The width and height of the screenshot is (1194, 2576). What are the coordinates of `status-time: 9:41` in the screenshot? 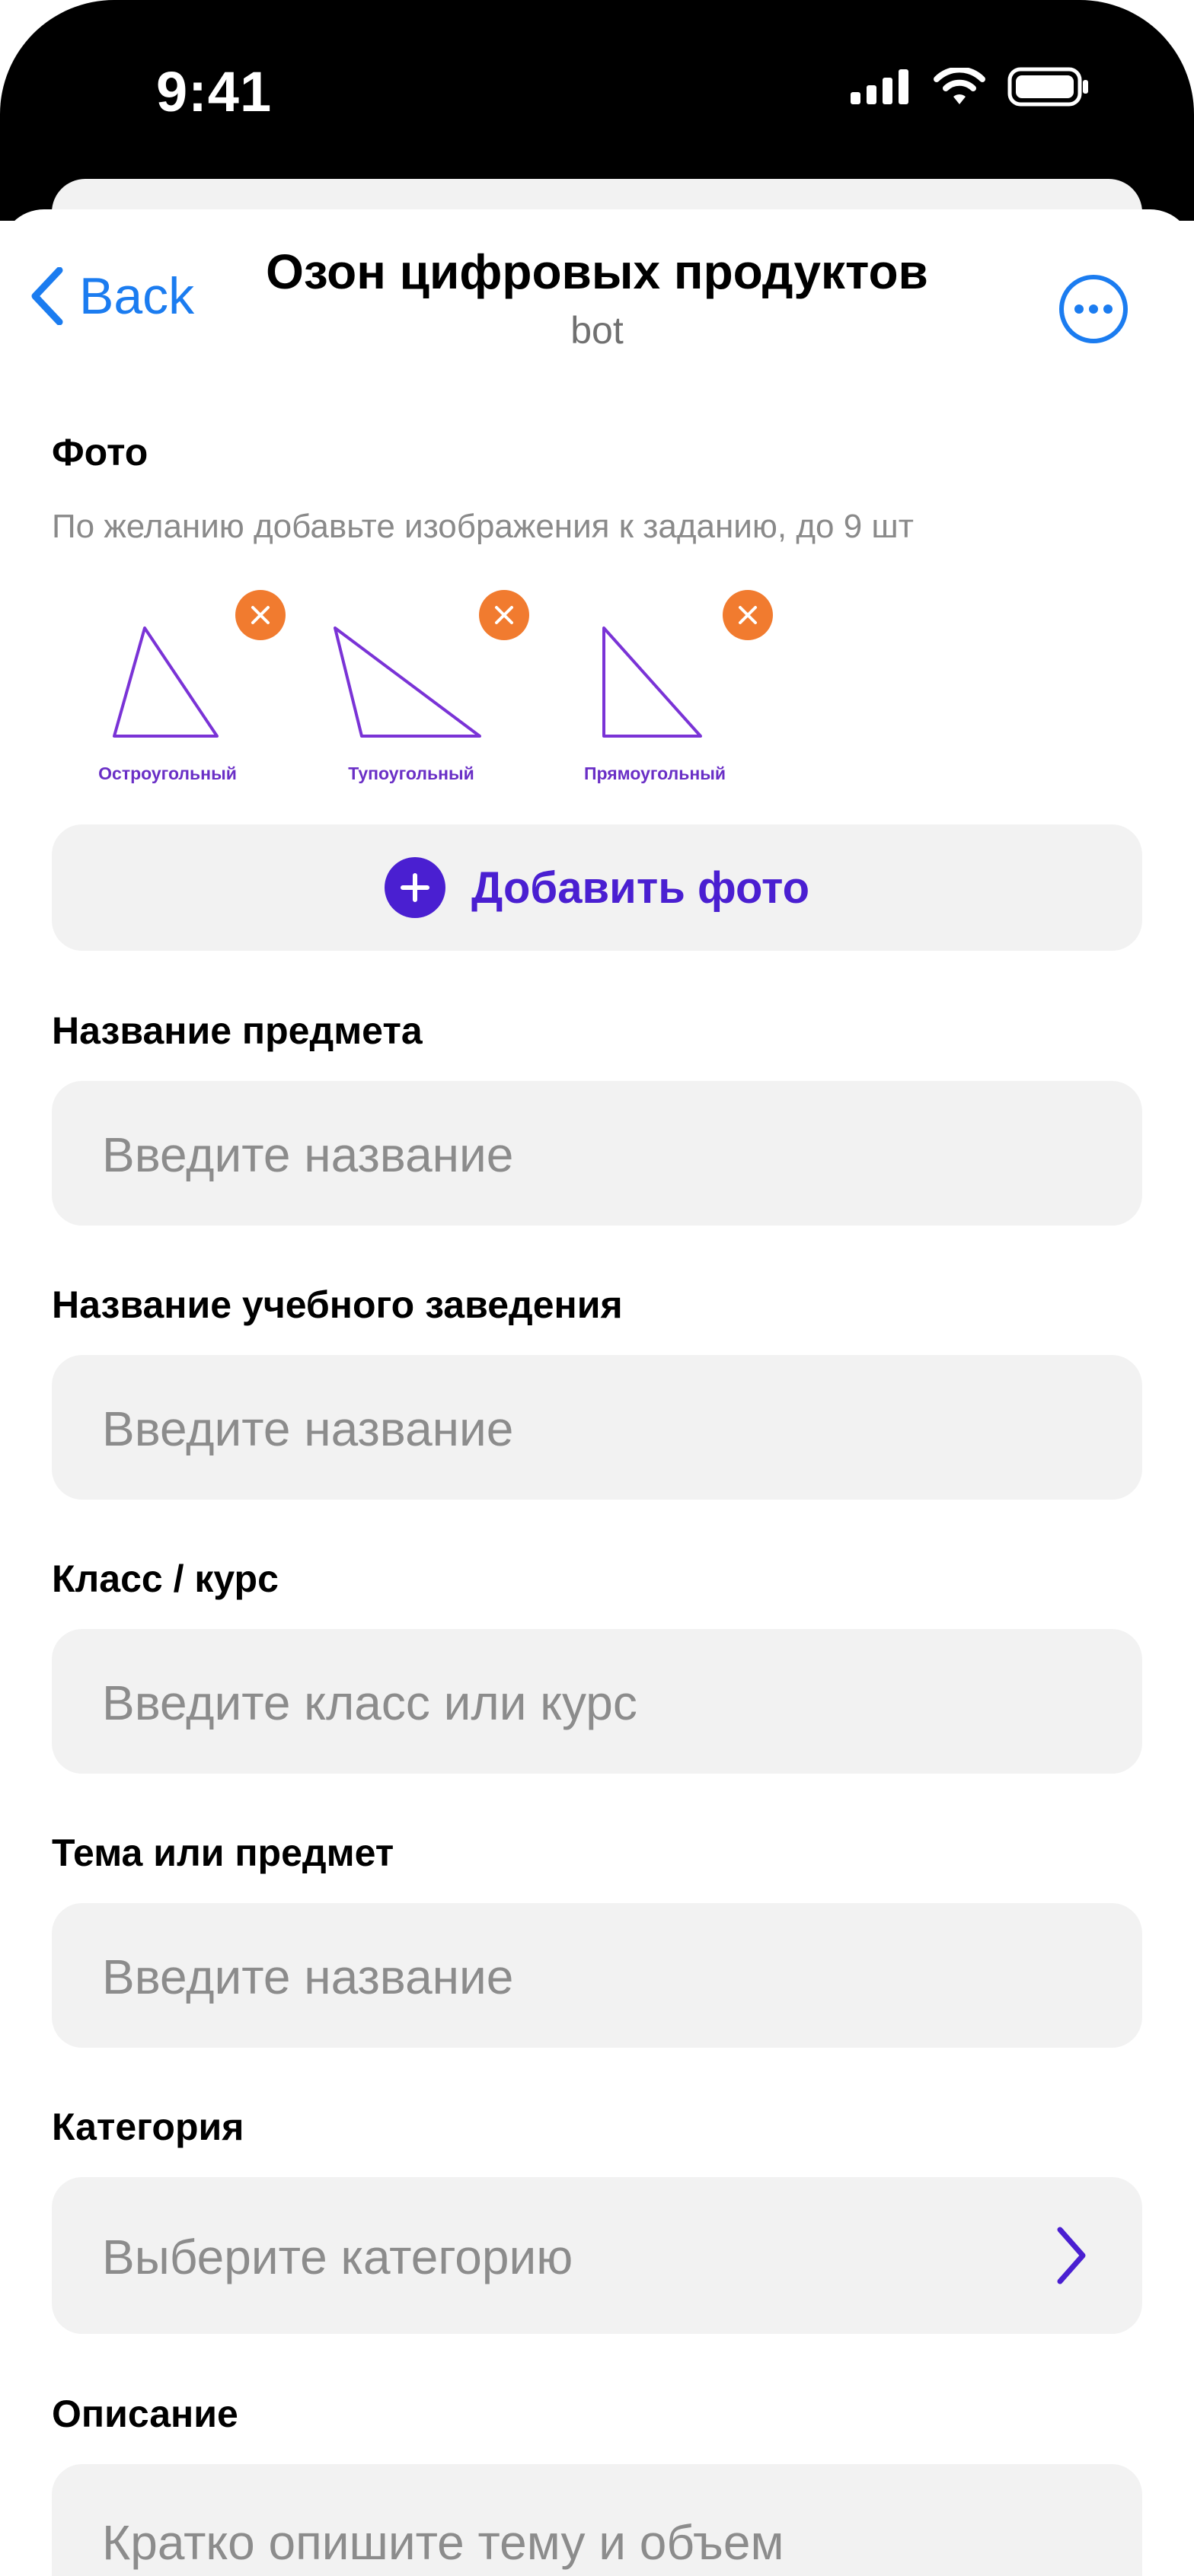 It's located at (215, 92).